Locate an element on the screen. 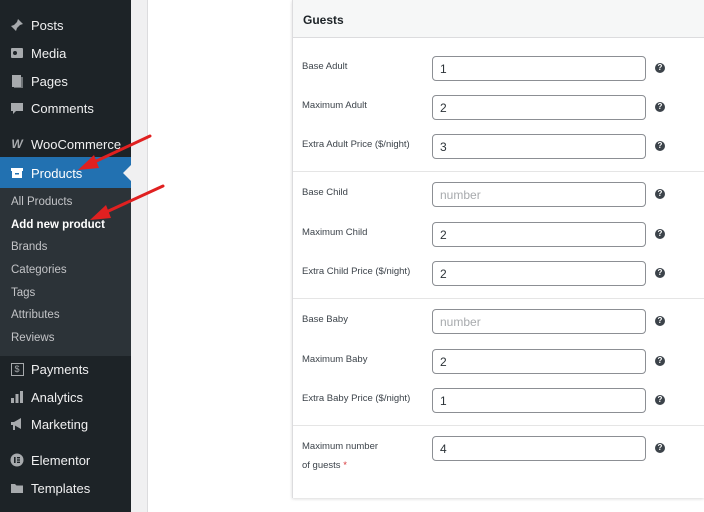 The width and height of the screenshot is (704, 512). required-asterisk: * is located at coordinates (345, 465).